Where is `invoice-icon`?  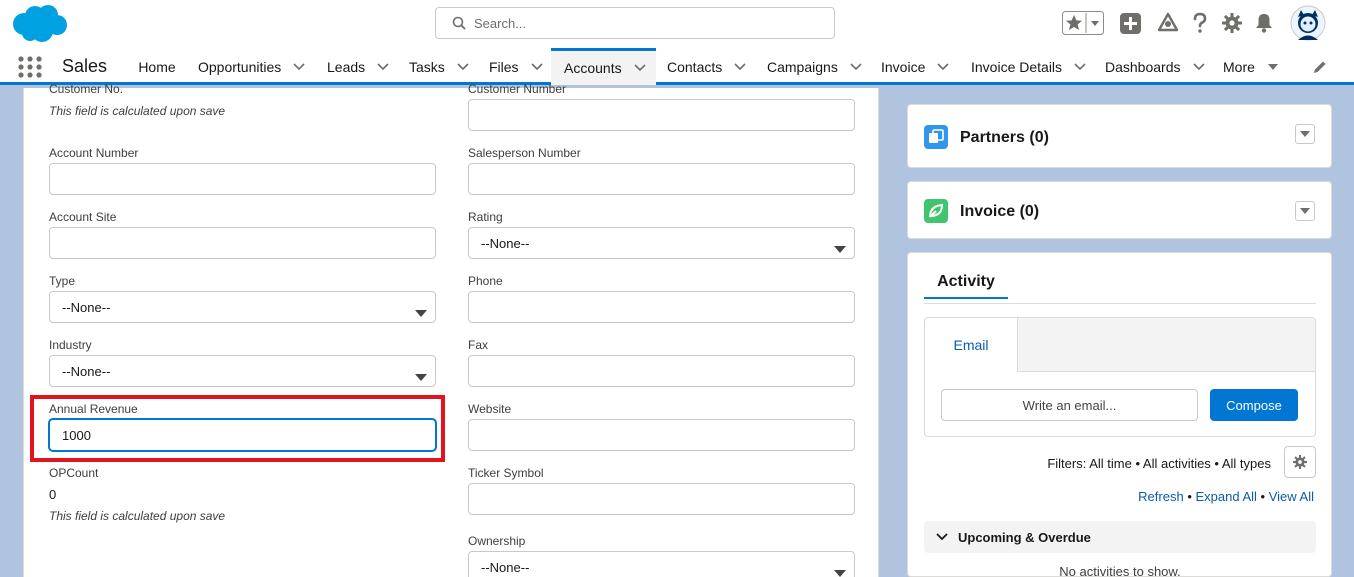 invoice-icon is located at coordinates (936, 211).